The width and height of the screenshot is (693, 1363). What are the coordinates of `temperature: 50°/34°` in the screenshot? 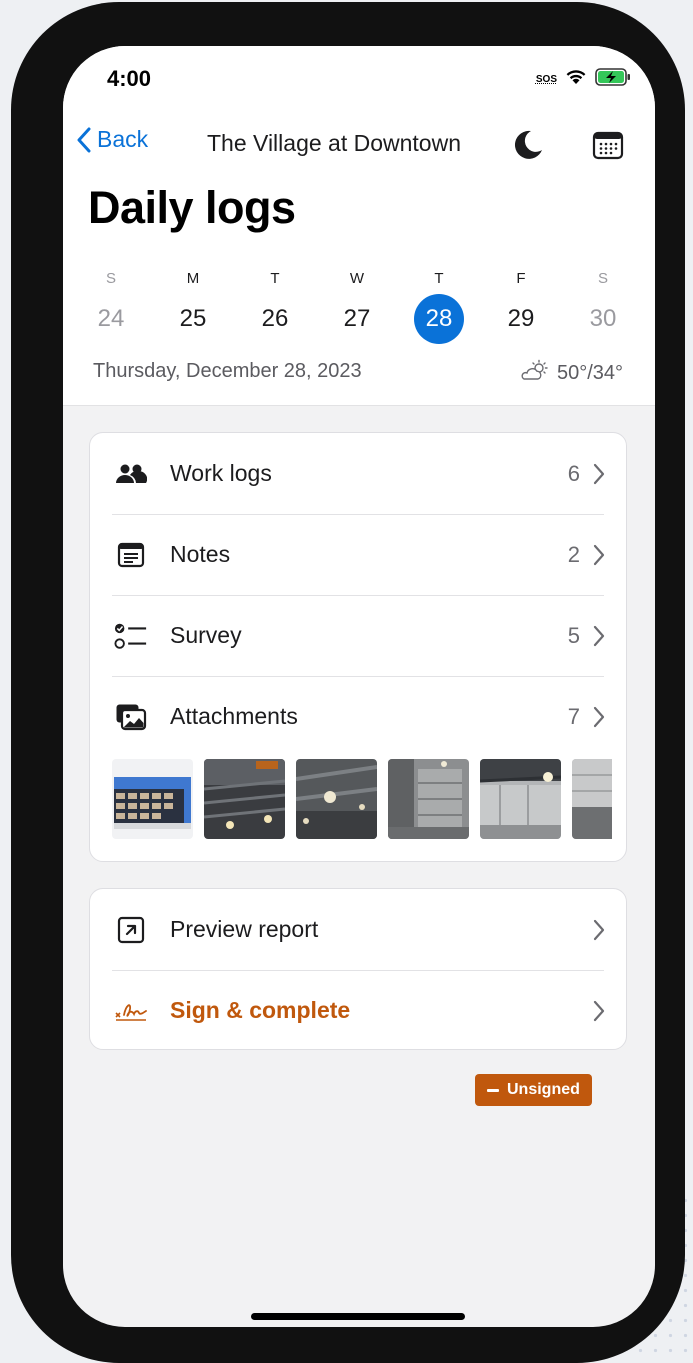 It's located at (589, 372).